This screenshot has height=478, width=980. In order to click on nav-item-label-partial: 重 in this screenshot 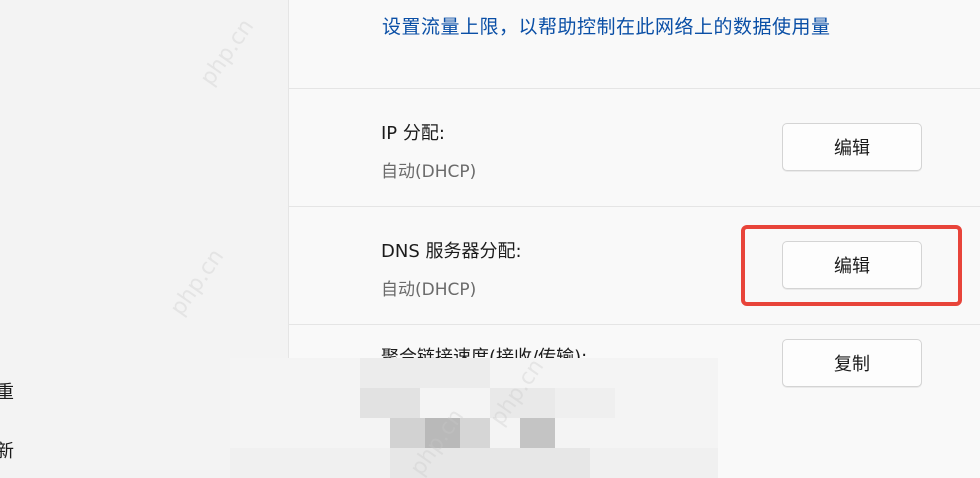, I will do `click(7, 391)`.